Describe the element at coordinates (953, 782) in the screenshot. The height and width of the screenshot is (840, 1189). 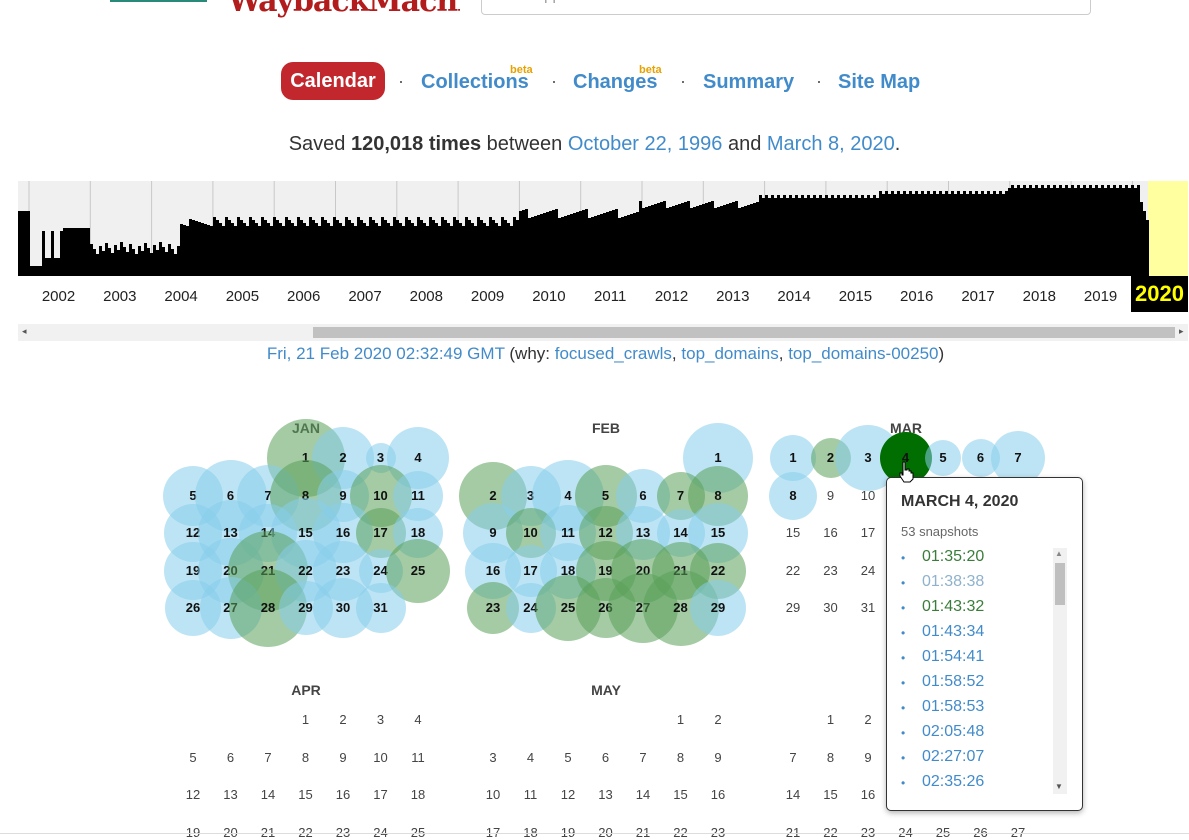
I see `snapshot-time-link: 02:35:26` at that location.